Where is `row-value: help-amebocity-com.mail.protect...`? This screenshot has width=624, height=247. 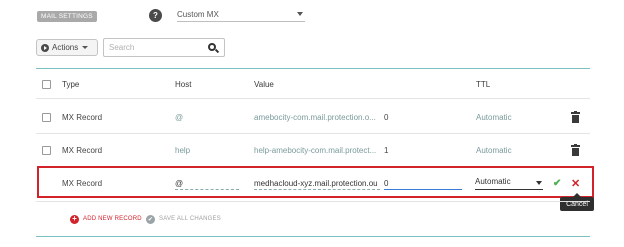 row-value: help-amebocity-com.mail.protect... is located at coordinates (315, 150).